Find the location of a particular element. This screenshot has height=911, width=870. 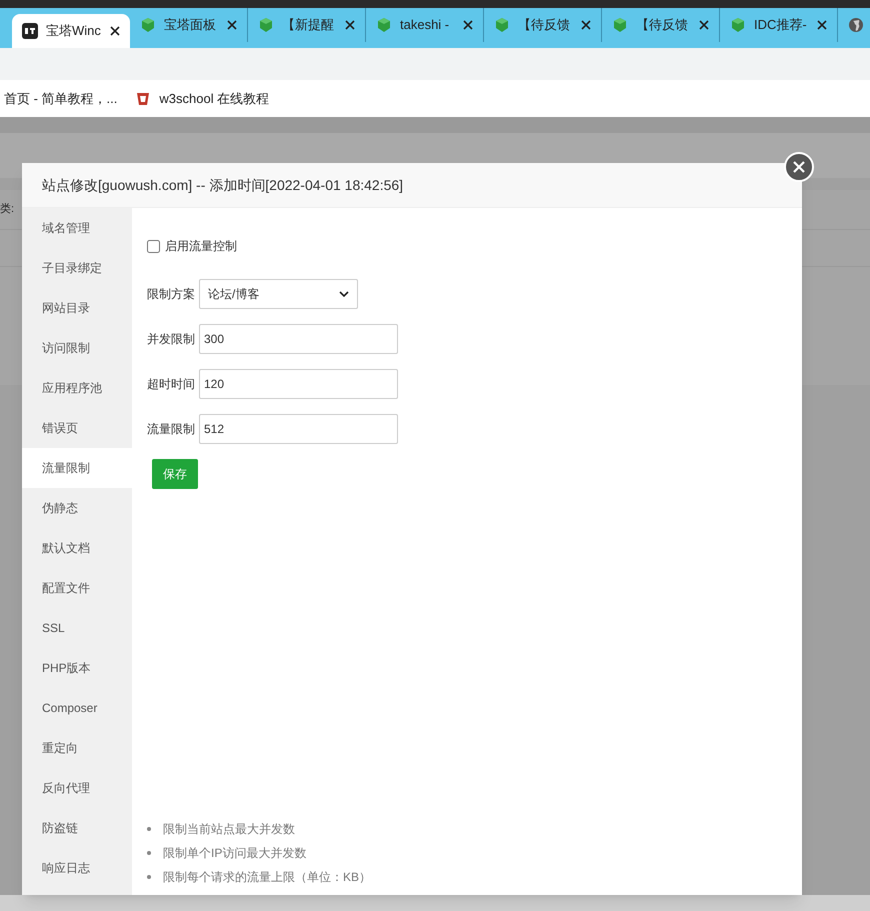

sidebar-item: 子目录绑定 is located at coordinates (77, 268).